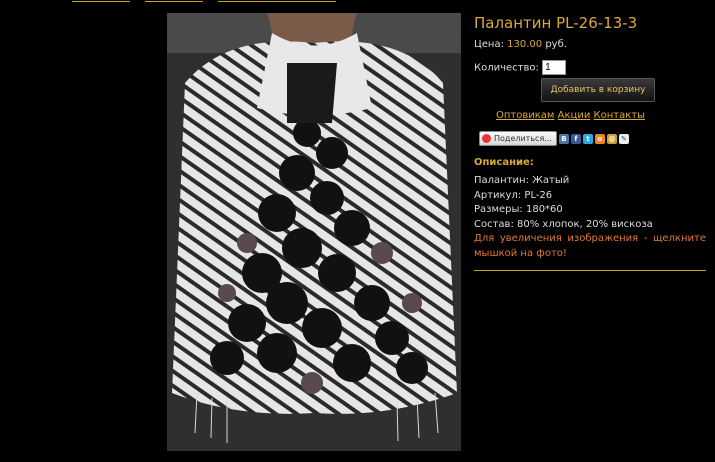 This screenshot has height=462, width=715. What do you see at coordinates (563, 138) in the screenshot?
I see `vkontakte-icon: В` at bounding box center [563, 138].